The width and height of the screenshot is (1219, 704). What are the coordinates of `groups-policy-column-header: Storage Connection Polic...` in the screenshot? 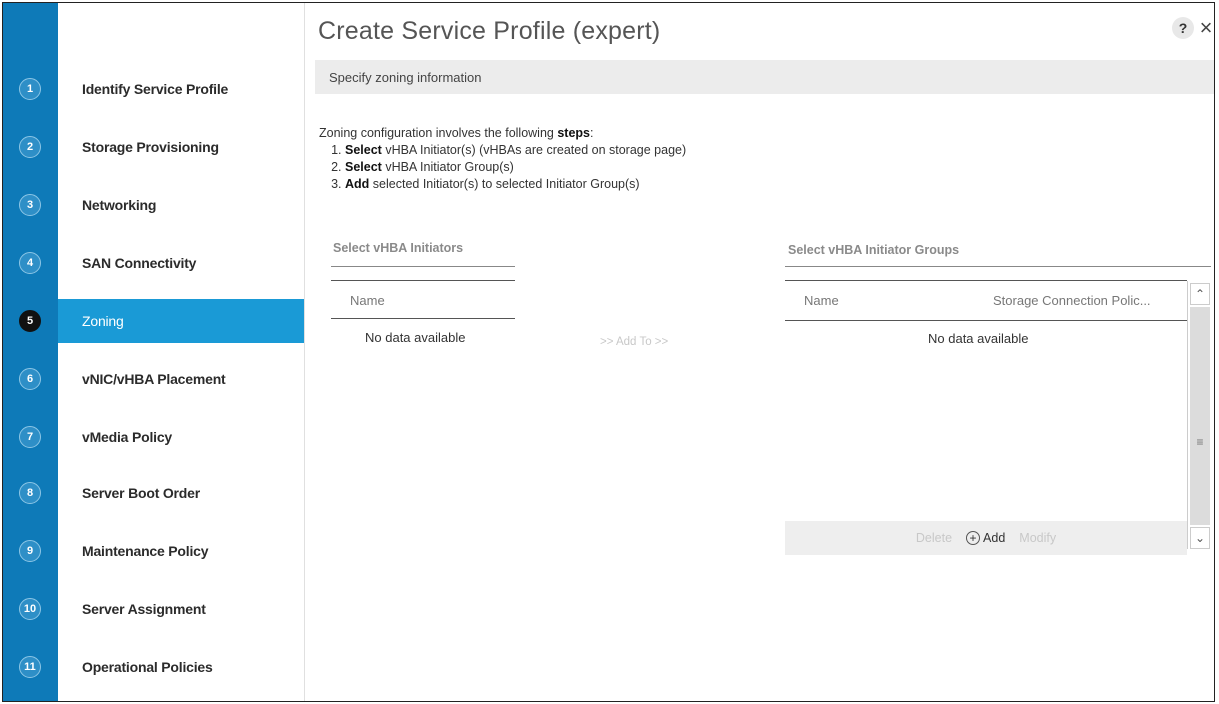 It's located at (1072, 300).